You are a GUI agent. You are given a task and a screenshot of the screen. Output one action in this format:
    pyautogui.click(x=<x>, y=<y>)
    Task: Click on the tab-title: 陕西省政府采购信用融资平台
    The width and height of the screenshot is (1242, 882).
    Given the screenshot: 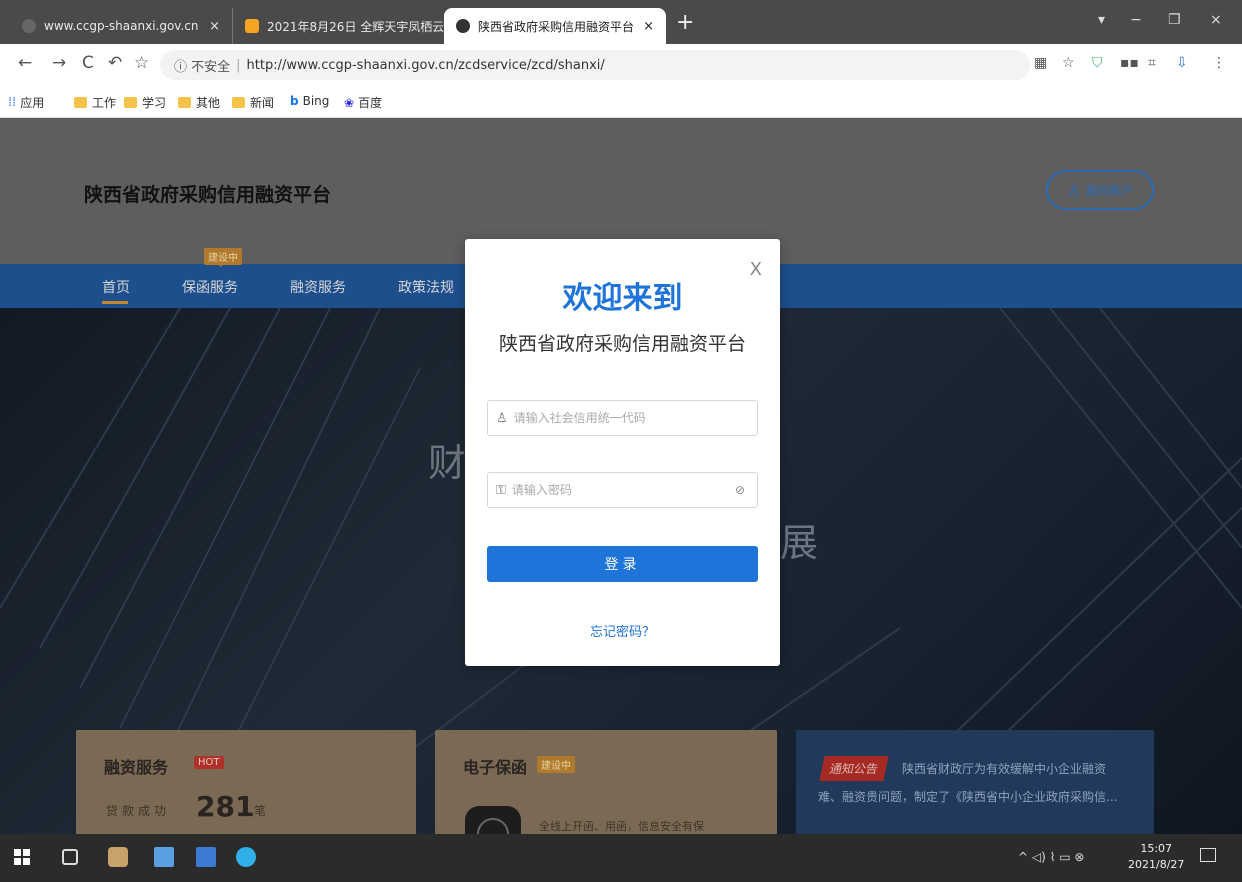 What is the action you would take?
    pyautogui.click(x=556, y=26)
    